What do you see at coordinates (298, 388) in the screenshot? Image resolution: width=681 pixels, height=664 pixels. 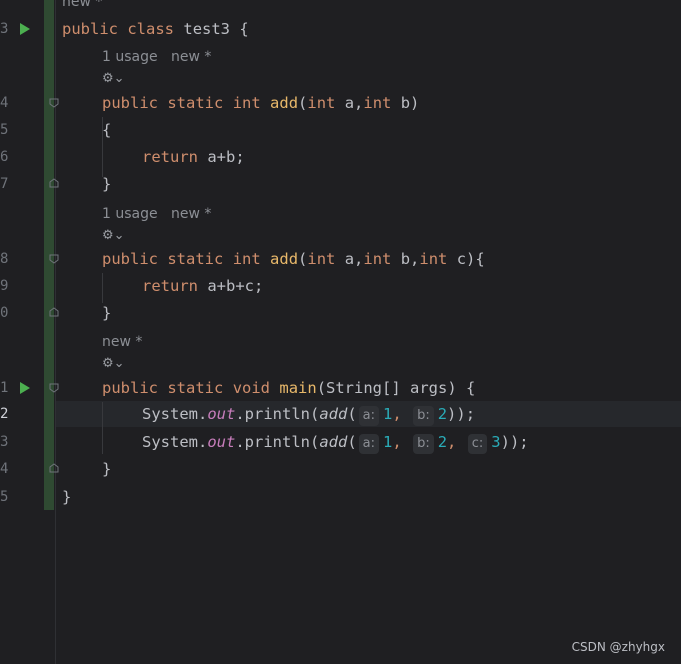 I see `method-name: main` at bounding box center [298, 388].